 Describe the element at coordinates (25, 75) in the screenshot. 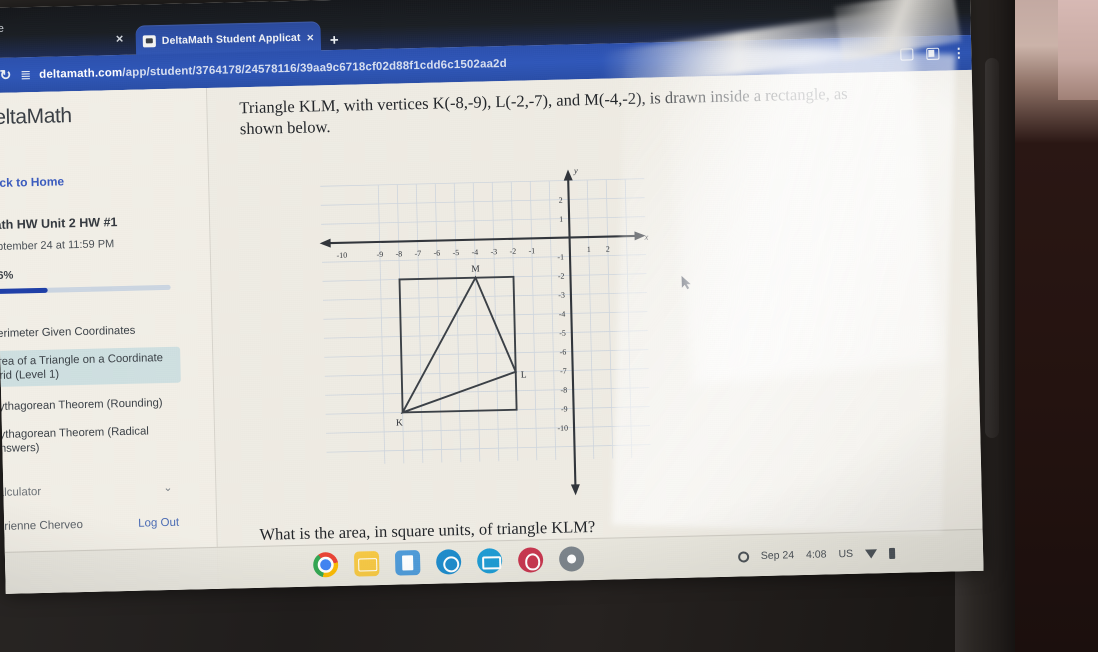

I see `site-settings-icon: ≣` at that location.